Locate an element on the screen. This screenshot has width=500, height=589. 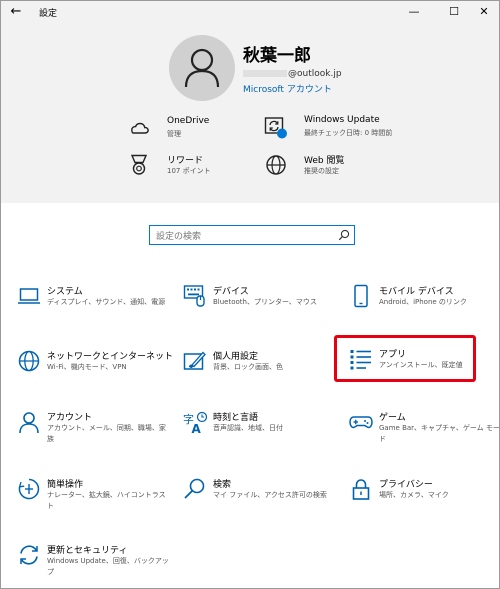
web-globe-icon is located at coordinates (276, 165).